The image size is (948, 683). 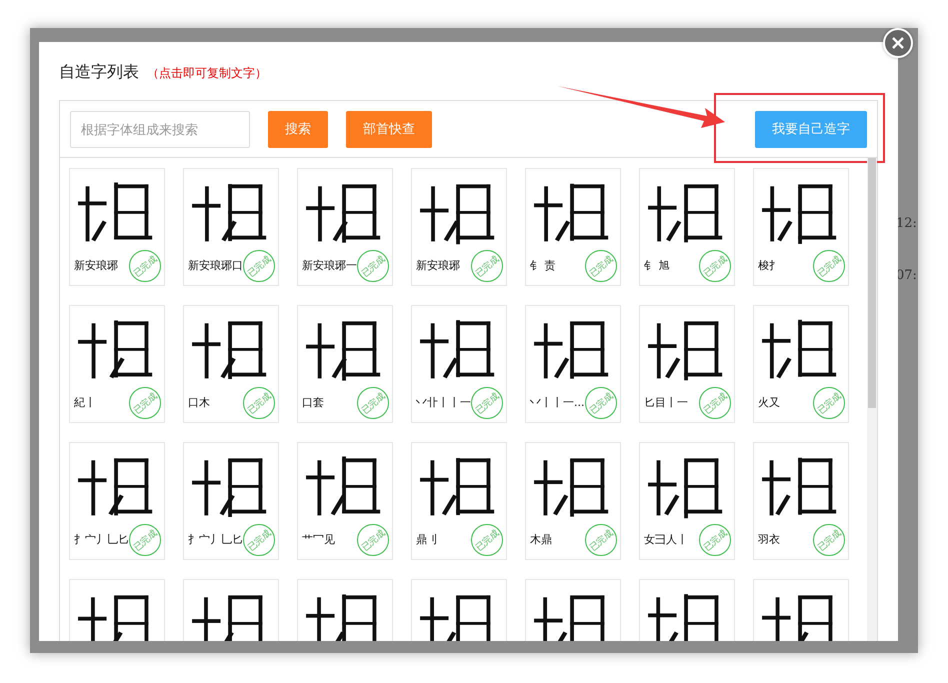 I want to click on character-card: 丷卝丨丨一 已完成, so click(x=459, y=364).